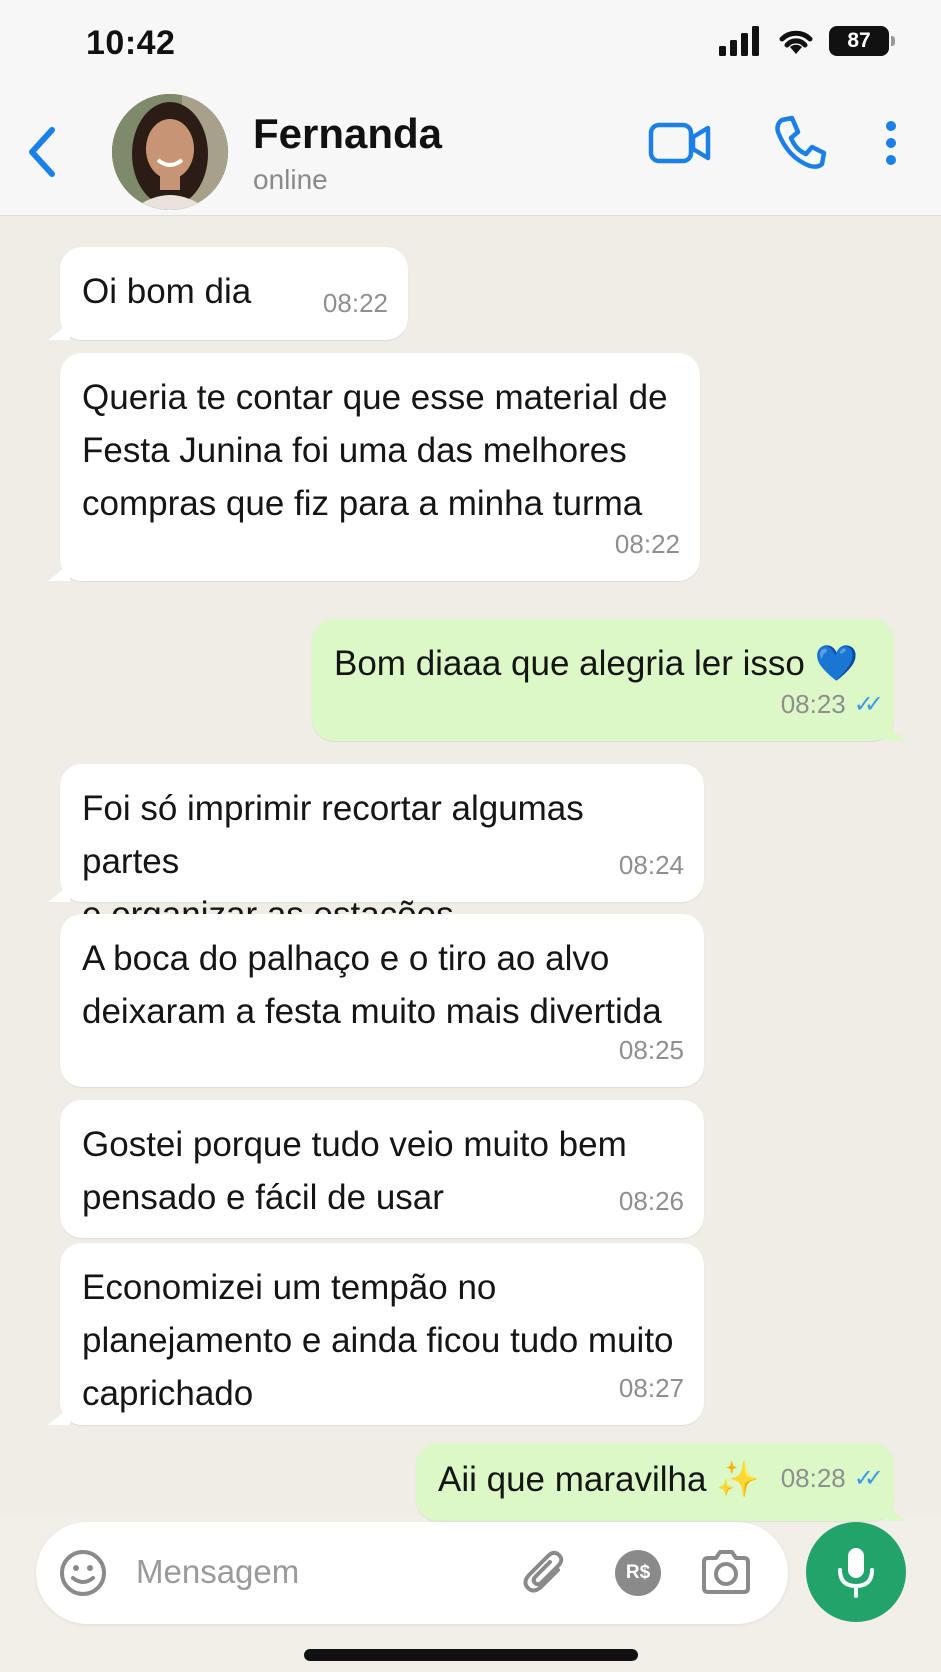 The image size is (941, 1672). I want to click on message-meta: 08:27, so click(651, 1388).